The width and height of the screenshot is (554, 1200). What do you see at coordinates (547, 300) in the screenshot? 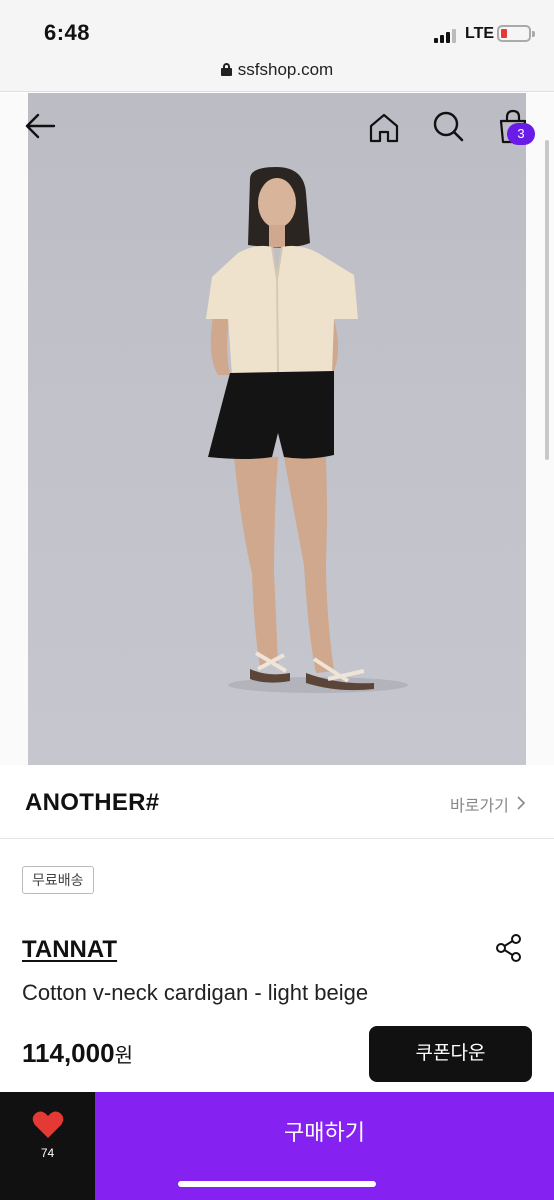
I see `page-scrollbar` at bounding box center [547, 300].